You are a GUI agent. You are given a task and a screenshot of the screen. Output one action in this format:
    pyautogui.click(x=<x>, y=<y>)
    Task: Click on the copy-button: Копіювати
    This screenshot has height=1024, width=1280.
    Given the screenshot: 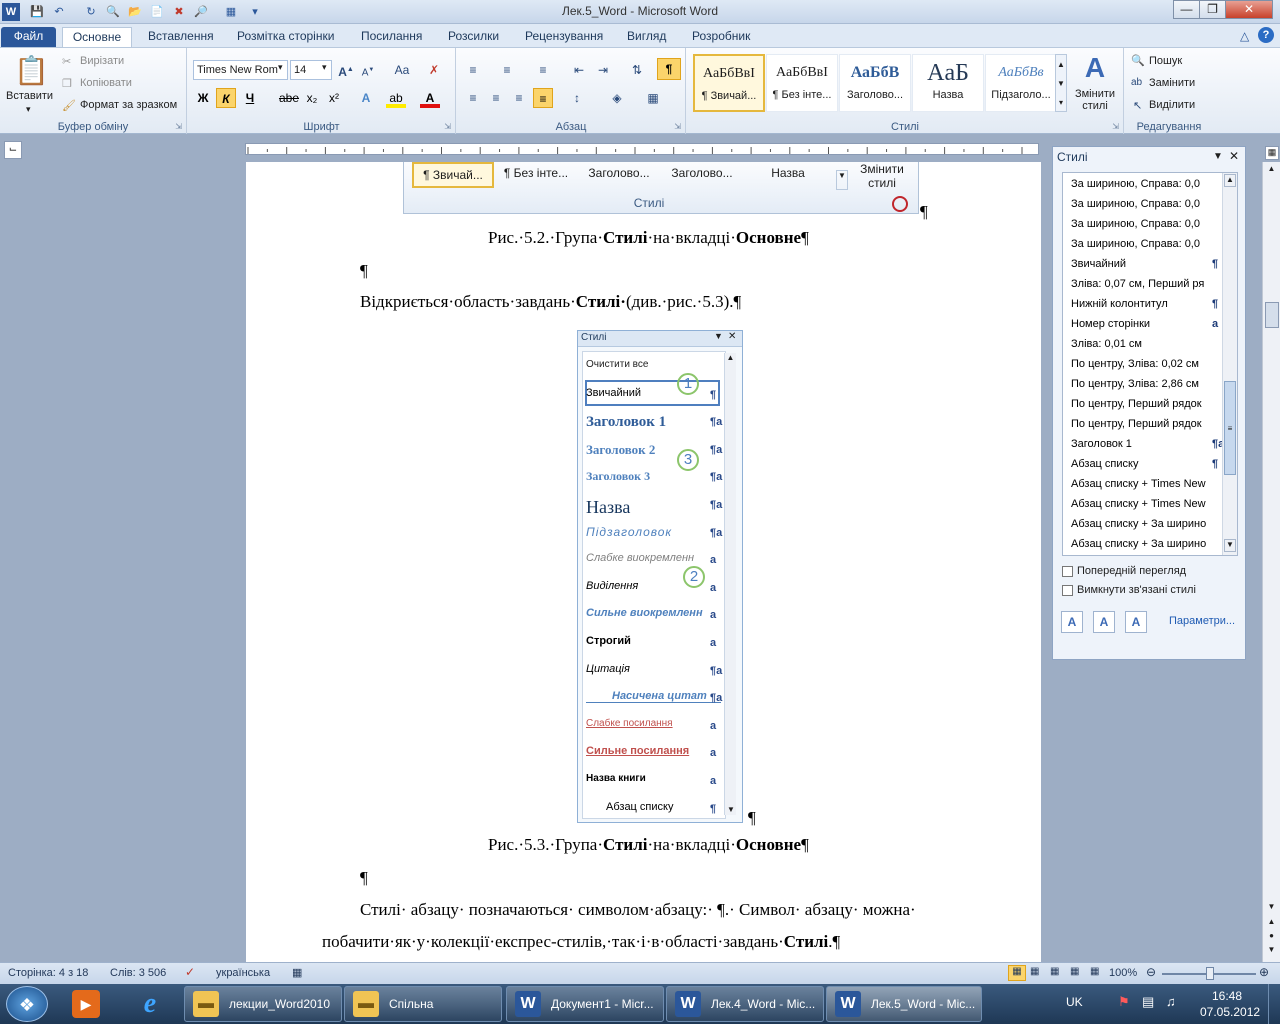 What is the action you would take?
    pyautogui.click(x=106, y=83)
    